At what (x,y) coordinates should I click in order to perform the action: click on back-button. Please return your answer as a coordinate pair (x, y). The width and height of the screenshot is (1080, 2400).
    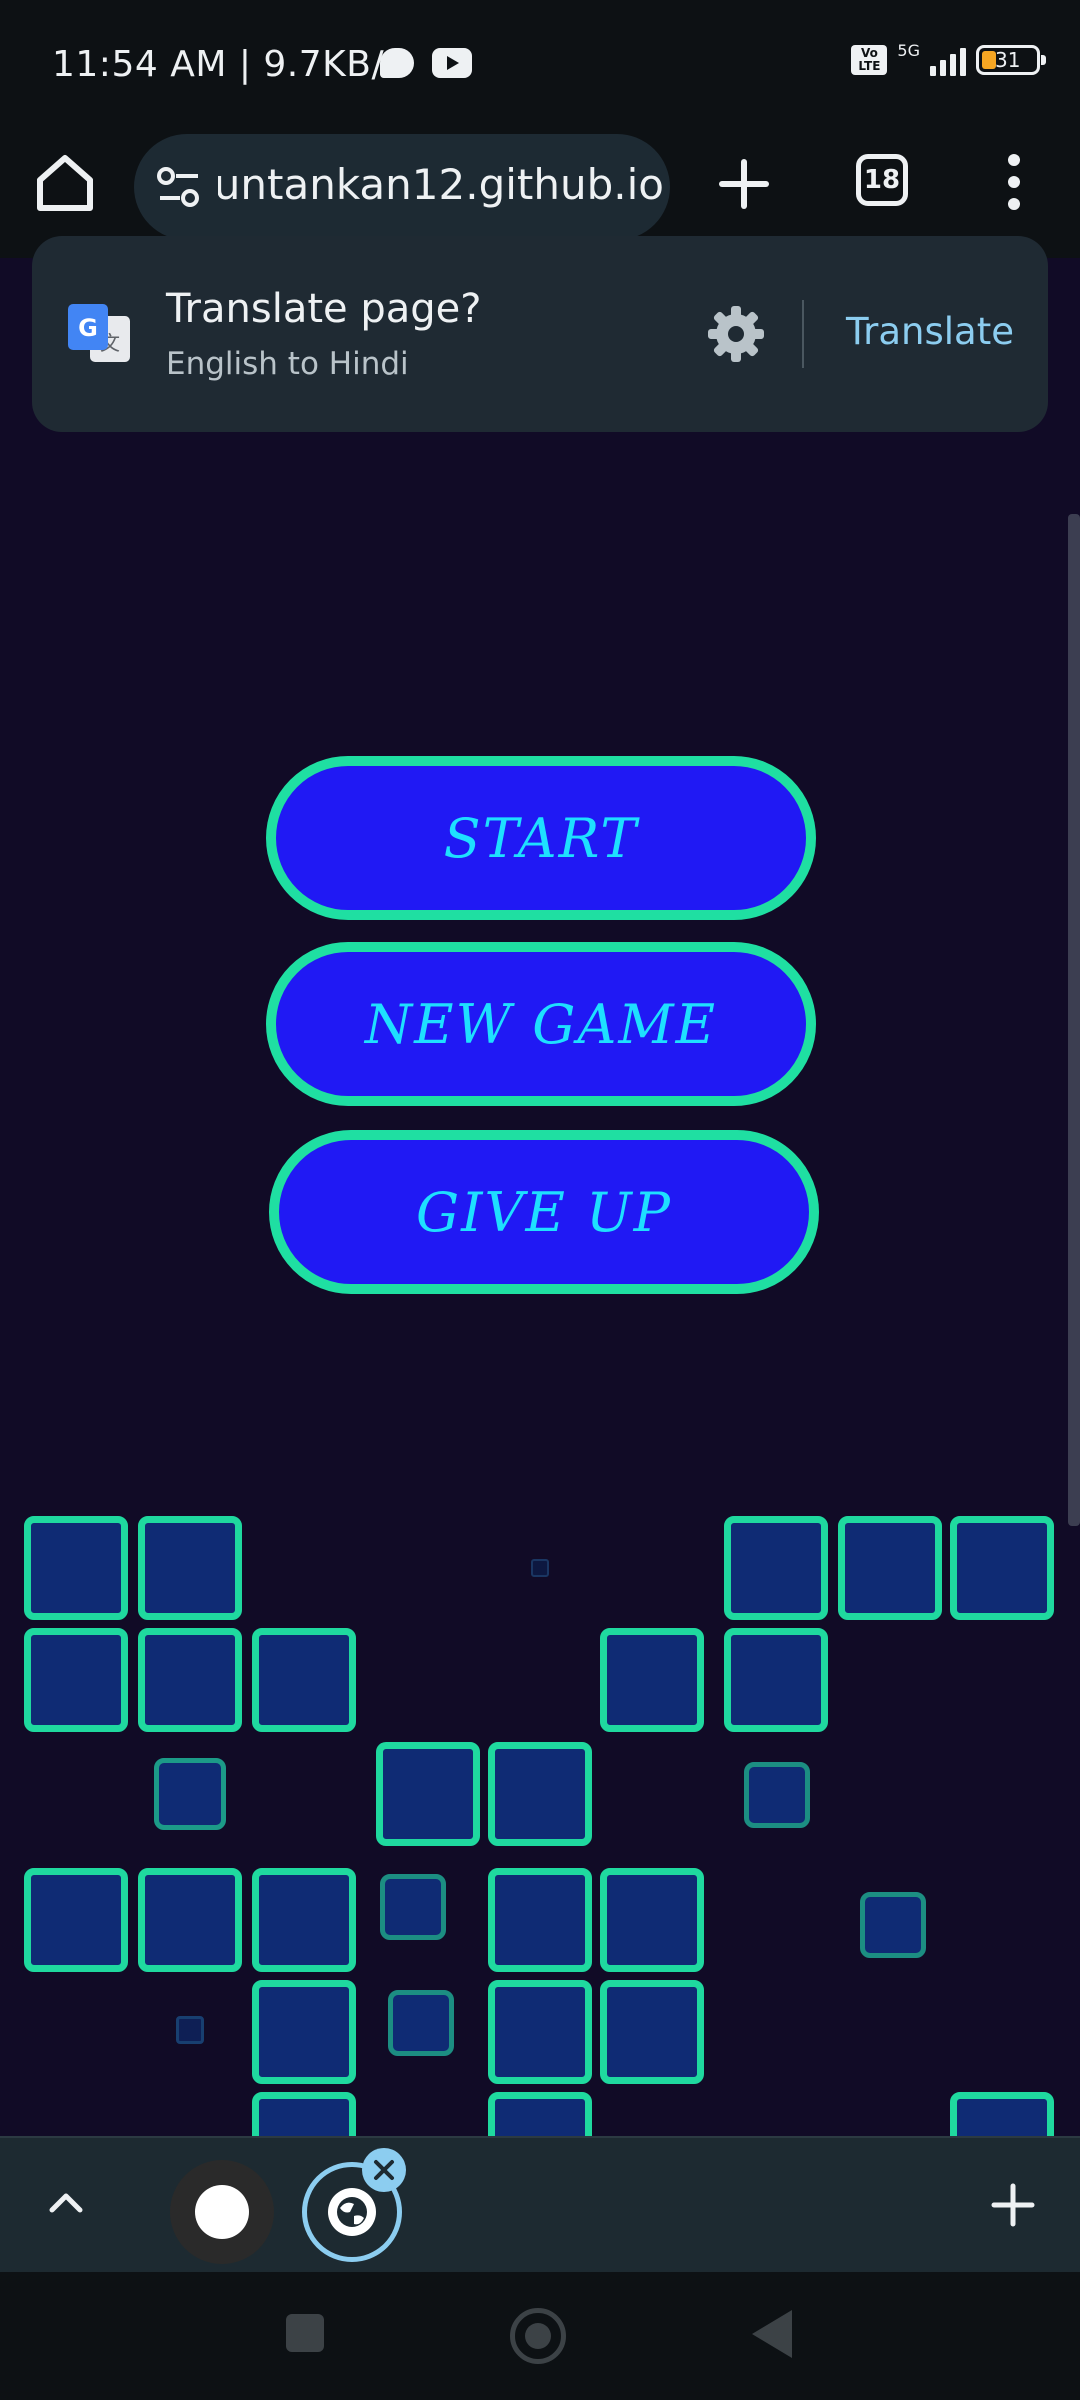
    Looking at the image, I should click on (772, 2334).